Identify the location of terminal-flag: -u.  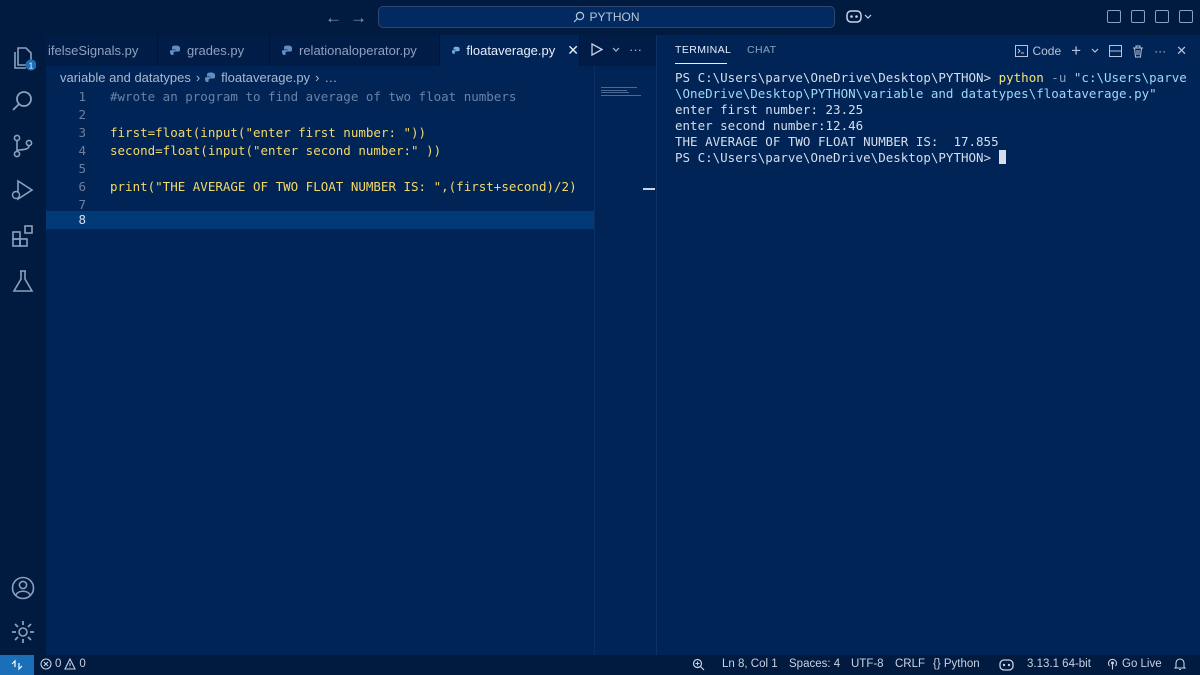
(1059, 77).